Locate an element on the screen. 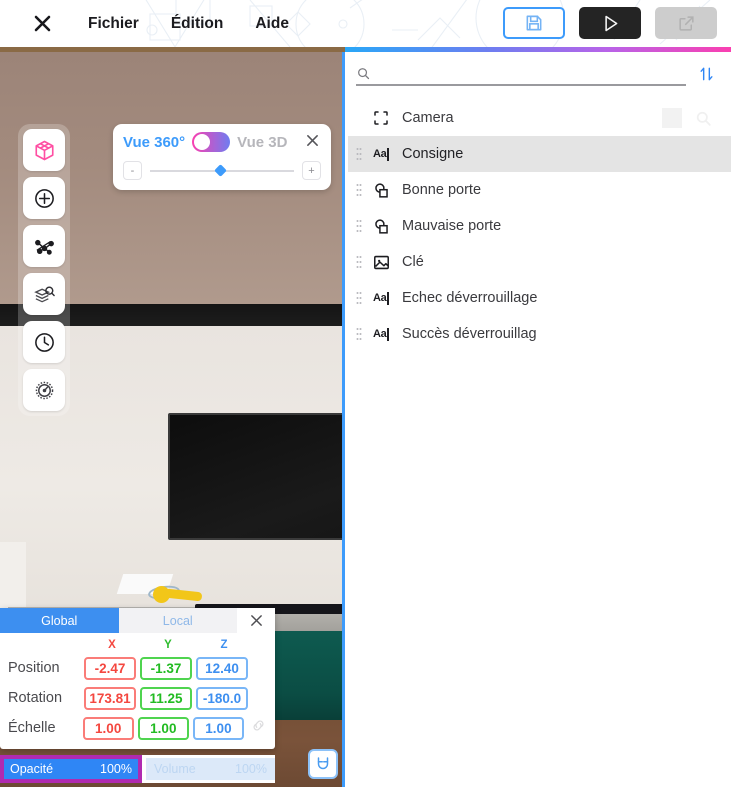  viewport-selection-edge is located at coordinates (343, 419).